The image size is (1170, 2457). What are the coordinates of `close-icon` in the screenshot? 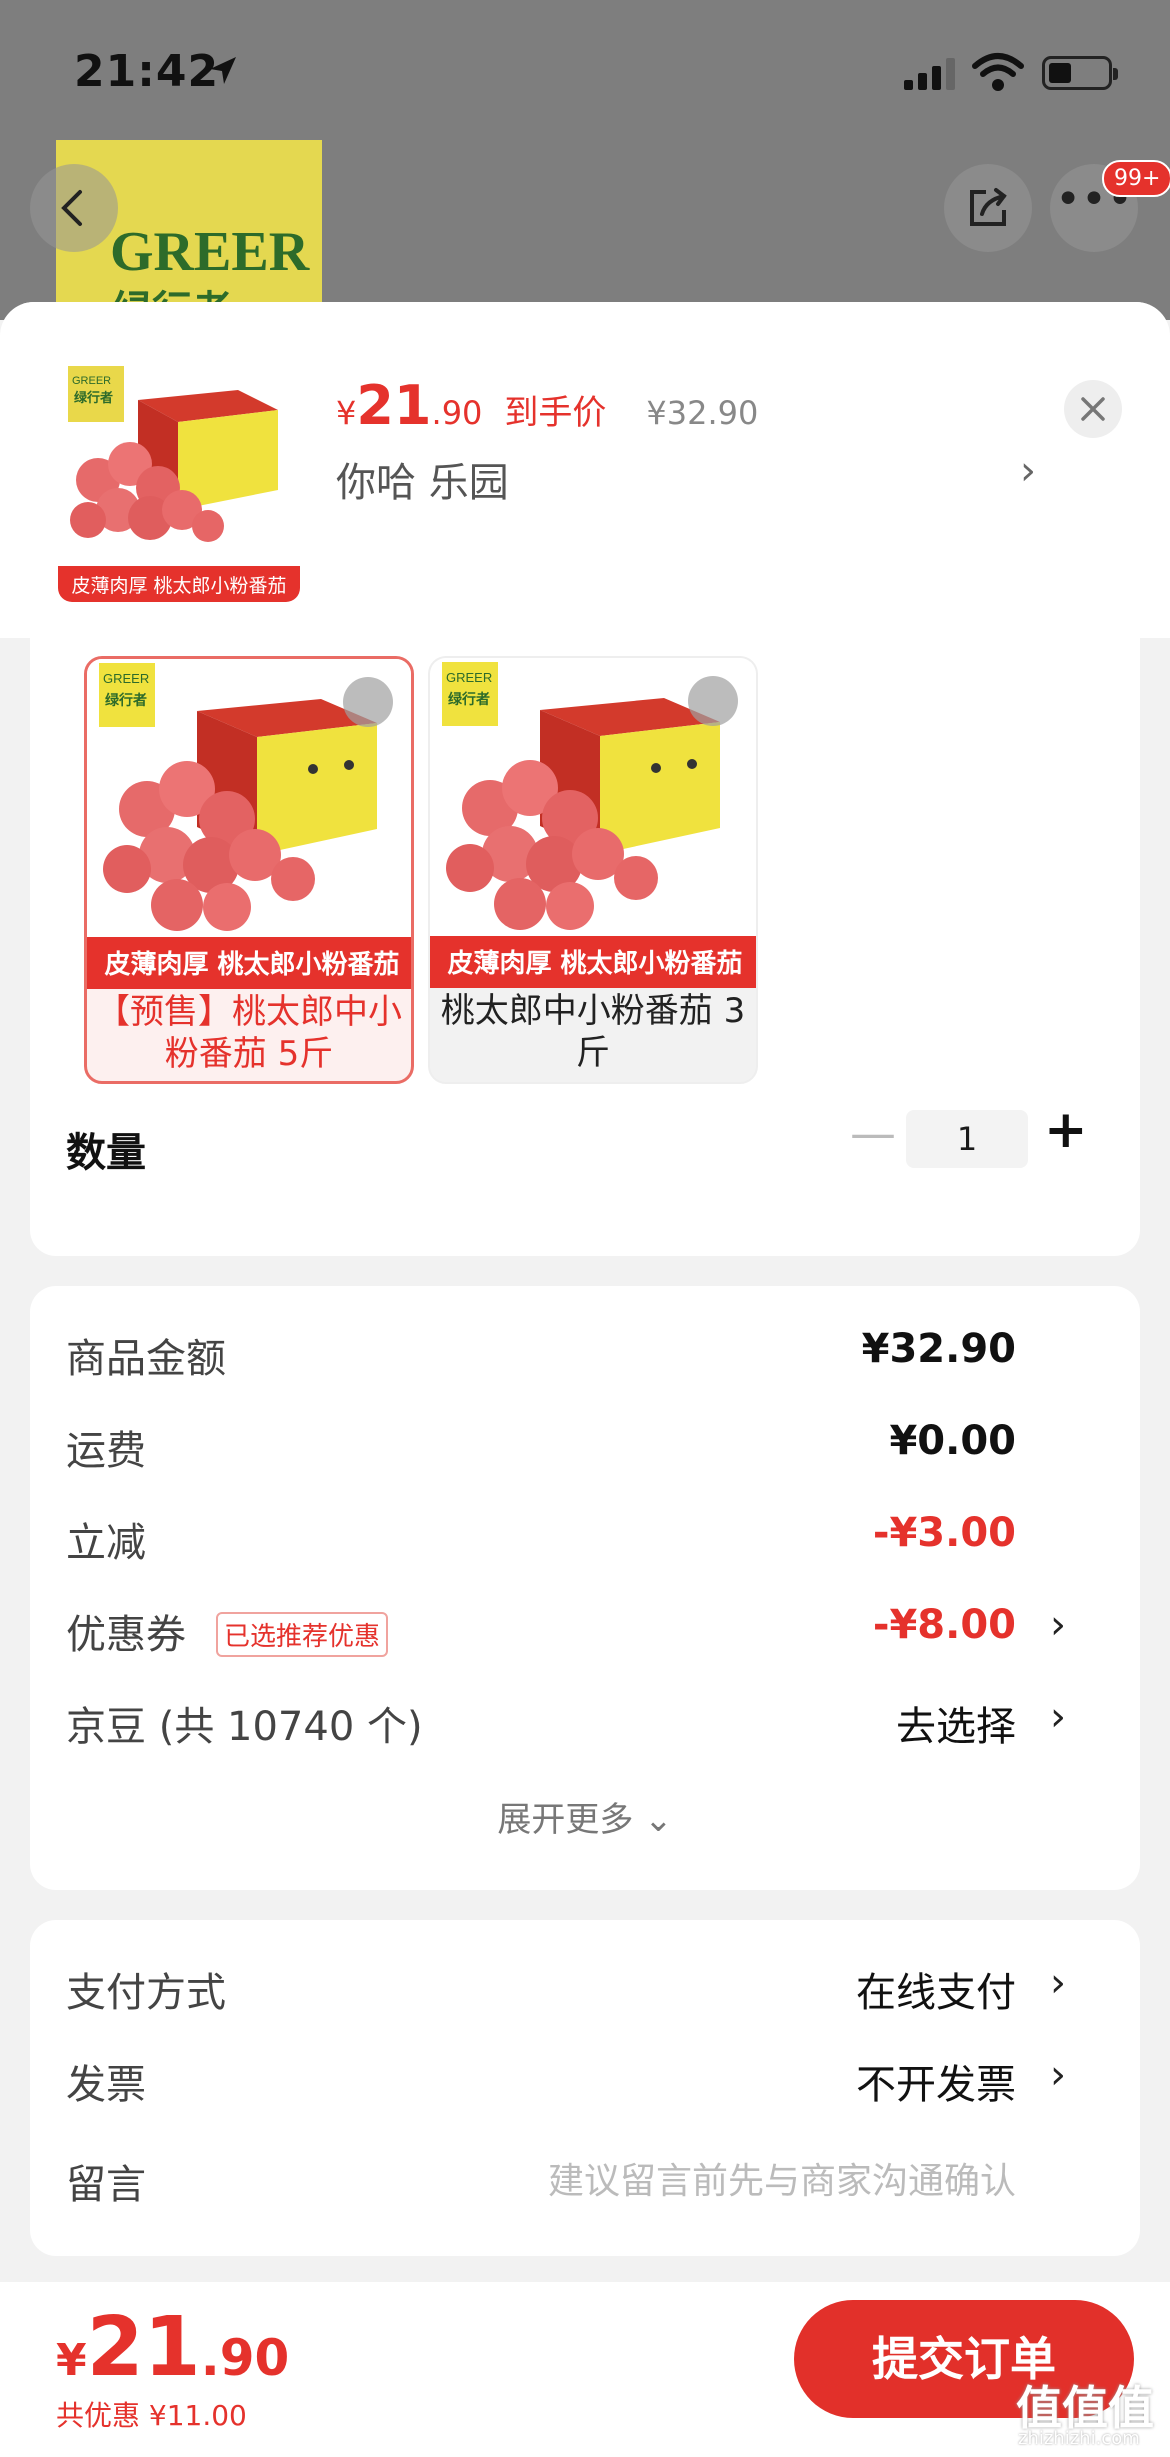 It's located at (1093, 409).